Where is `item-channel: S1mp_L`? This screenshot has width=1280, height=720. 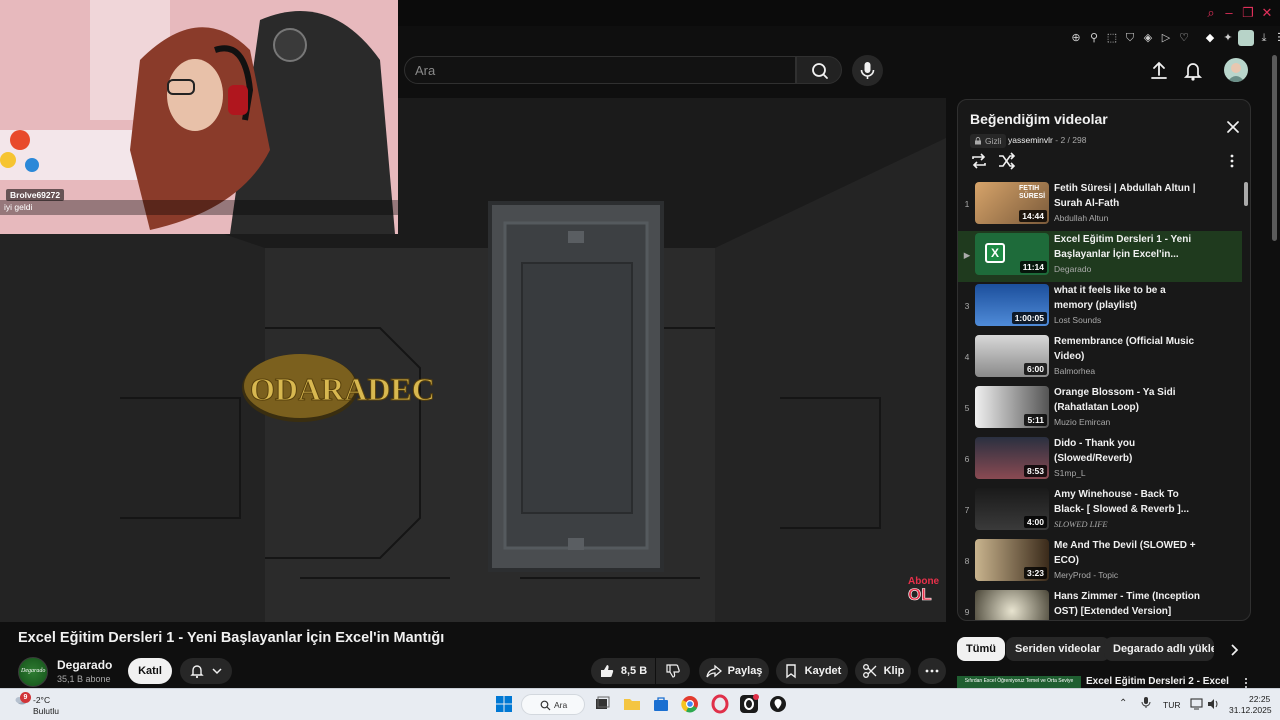 item-channel: S1mp_L is located at coordinates (1070, 473).